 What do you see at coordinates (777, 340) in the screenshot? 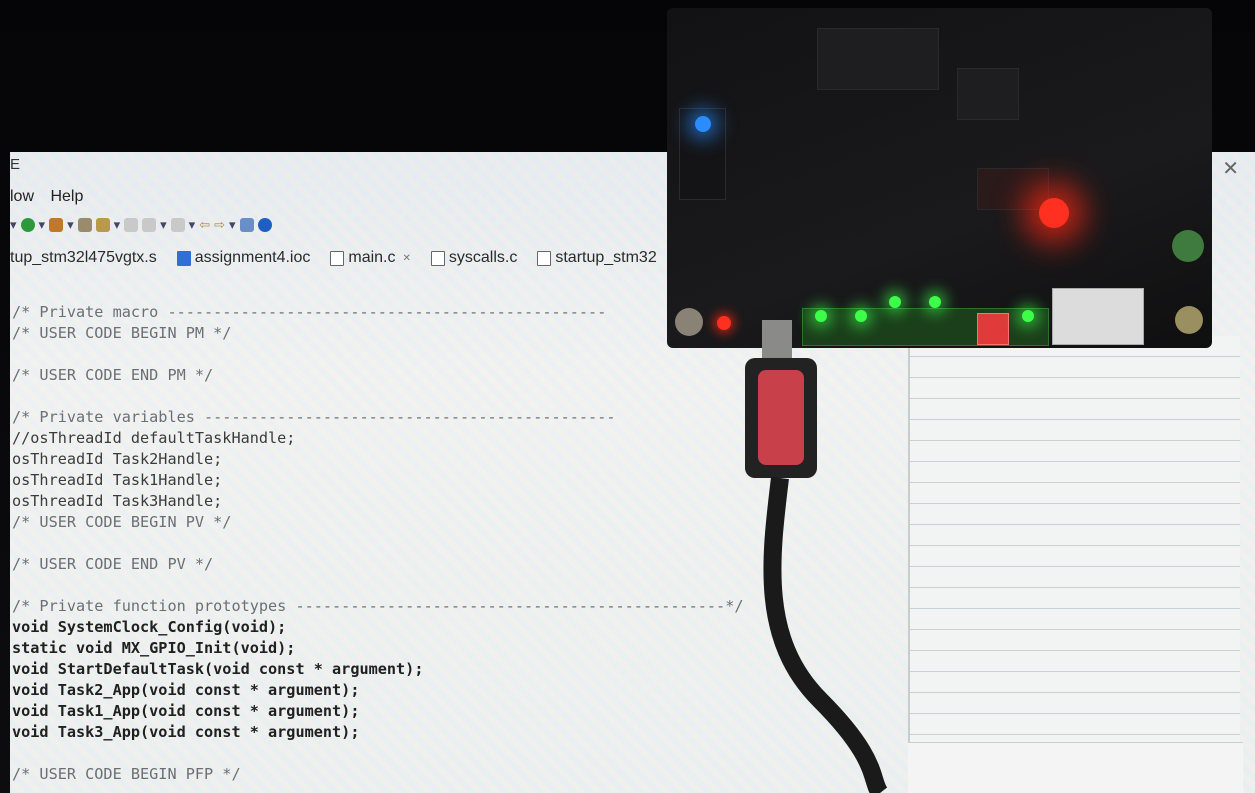
I see `usb-plug` at bounding box center [777, 340].